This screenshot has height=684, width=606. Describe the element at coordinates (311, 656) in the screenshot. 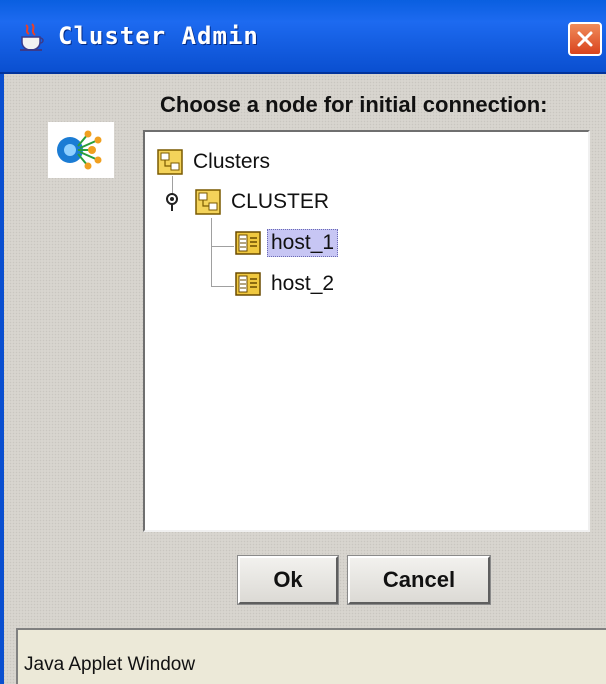

I see `status-bar: Java Applet Window` at that location.